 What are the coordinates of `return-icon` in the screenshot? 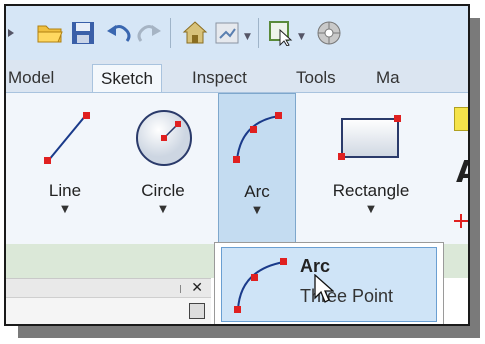 It's located at (227, 33).